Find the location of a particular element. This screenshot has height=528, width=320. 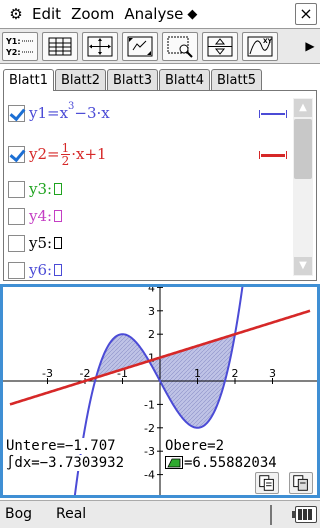

checkbox-y1 is located at coordinates (16, 113).